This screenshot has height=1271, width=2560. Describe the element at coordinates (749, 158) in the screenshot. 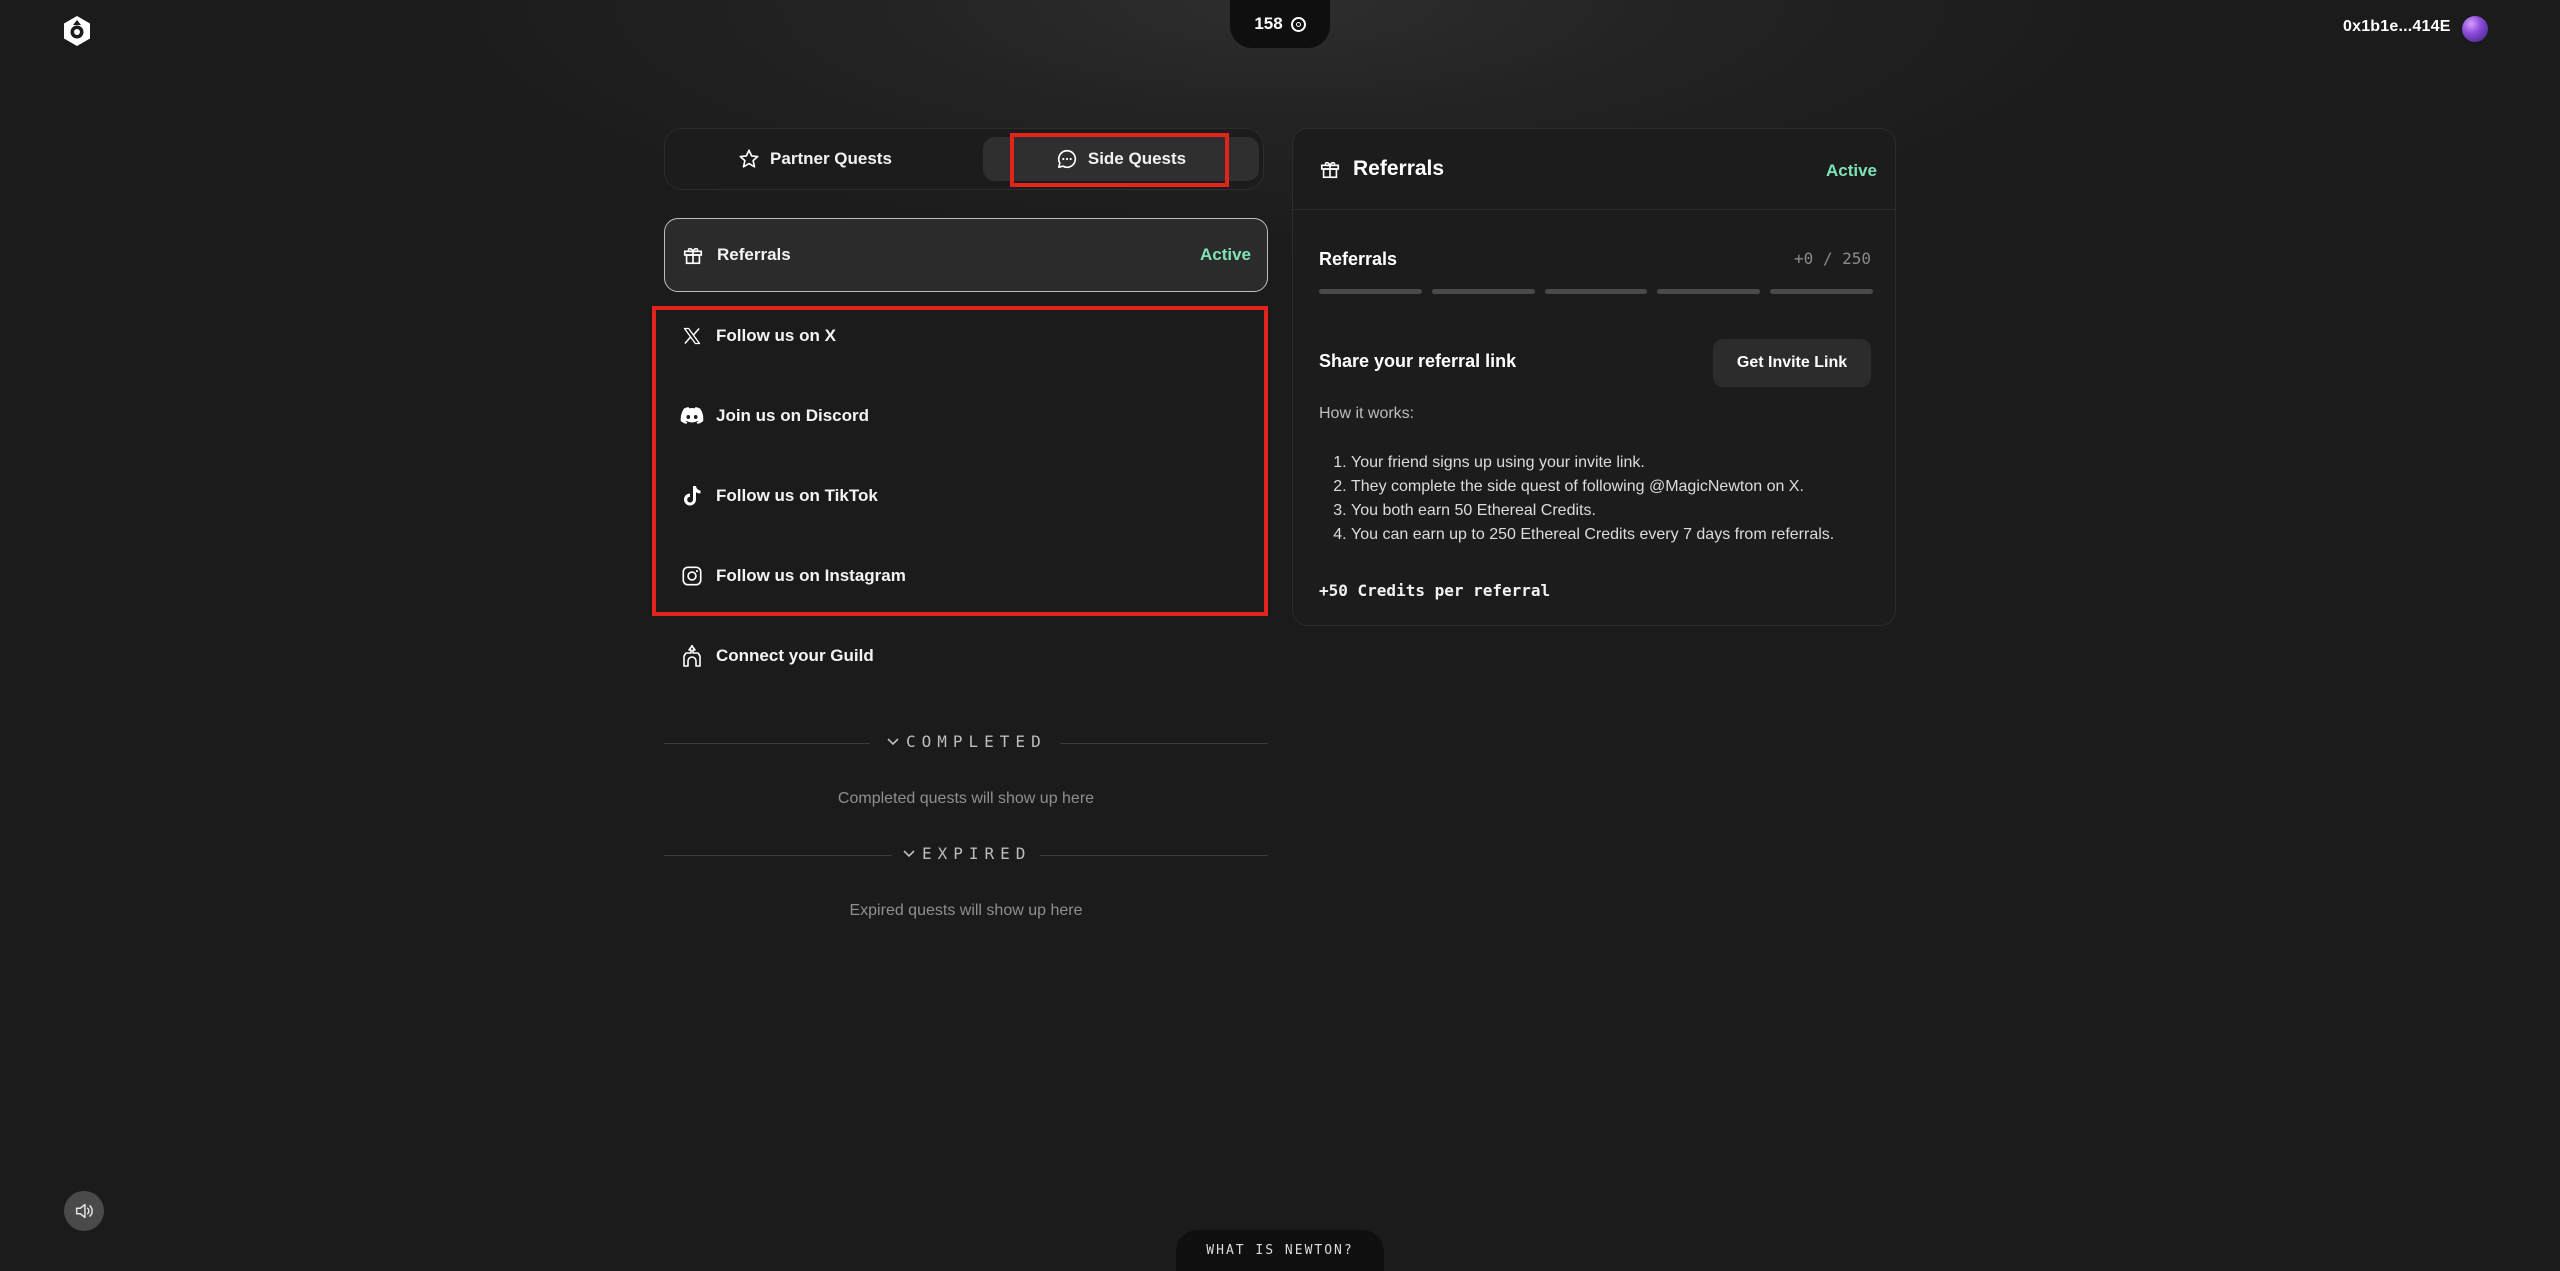

I see `star-icon` at that location.